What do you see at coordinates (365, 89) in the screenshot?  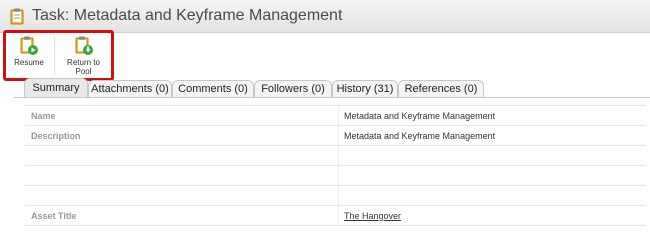 I see `tab-history: History (31)` at bounding box center [365, 89].